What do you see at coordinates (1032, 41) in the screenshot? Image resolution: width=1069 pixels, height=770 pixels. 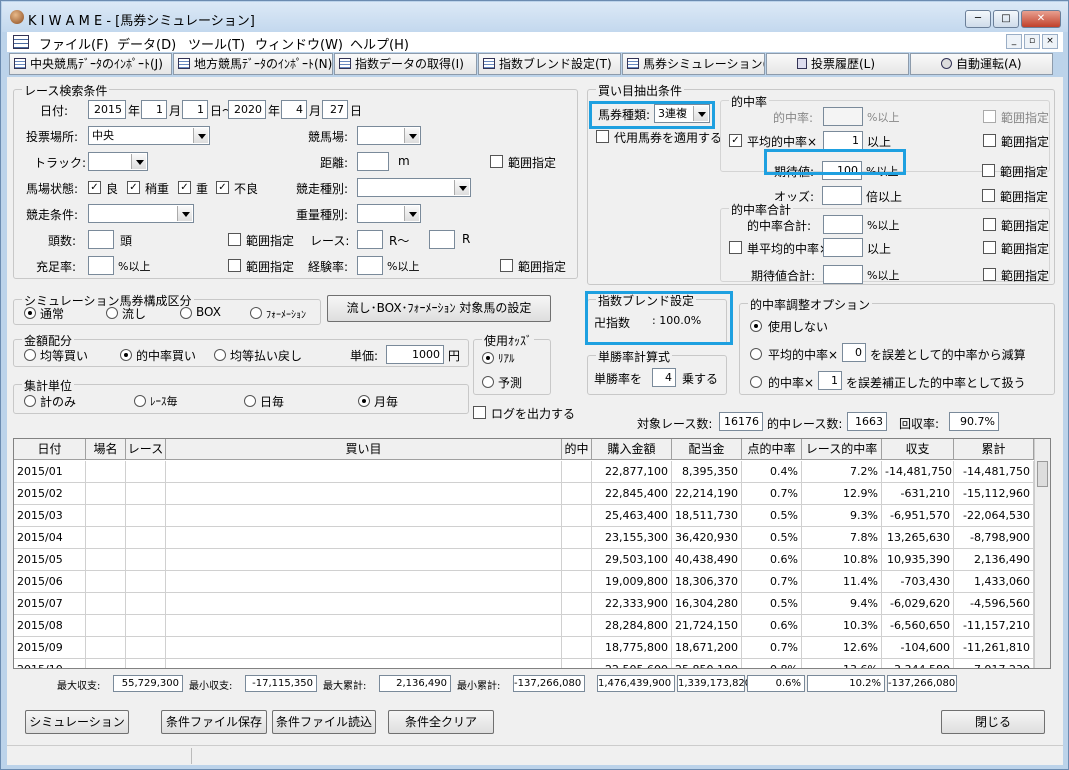 I see `mdi-restore-button: ▫` at bounding box center [1032, 41].